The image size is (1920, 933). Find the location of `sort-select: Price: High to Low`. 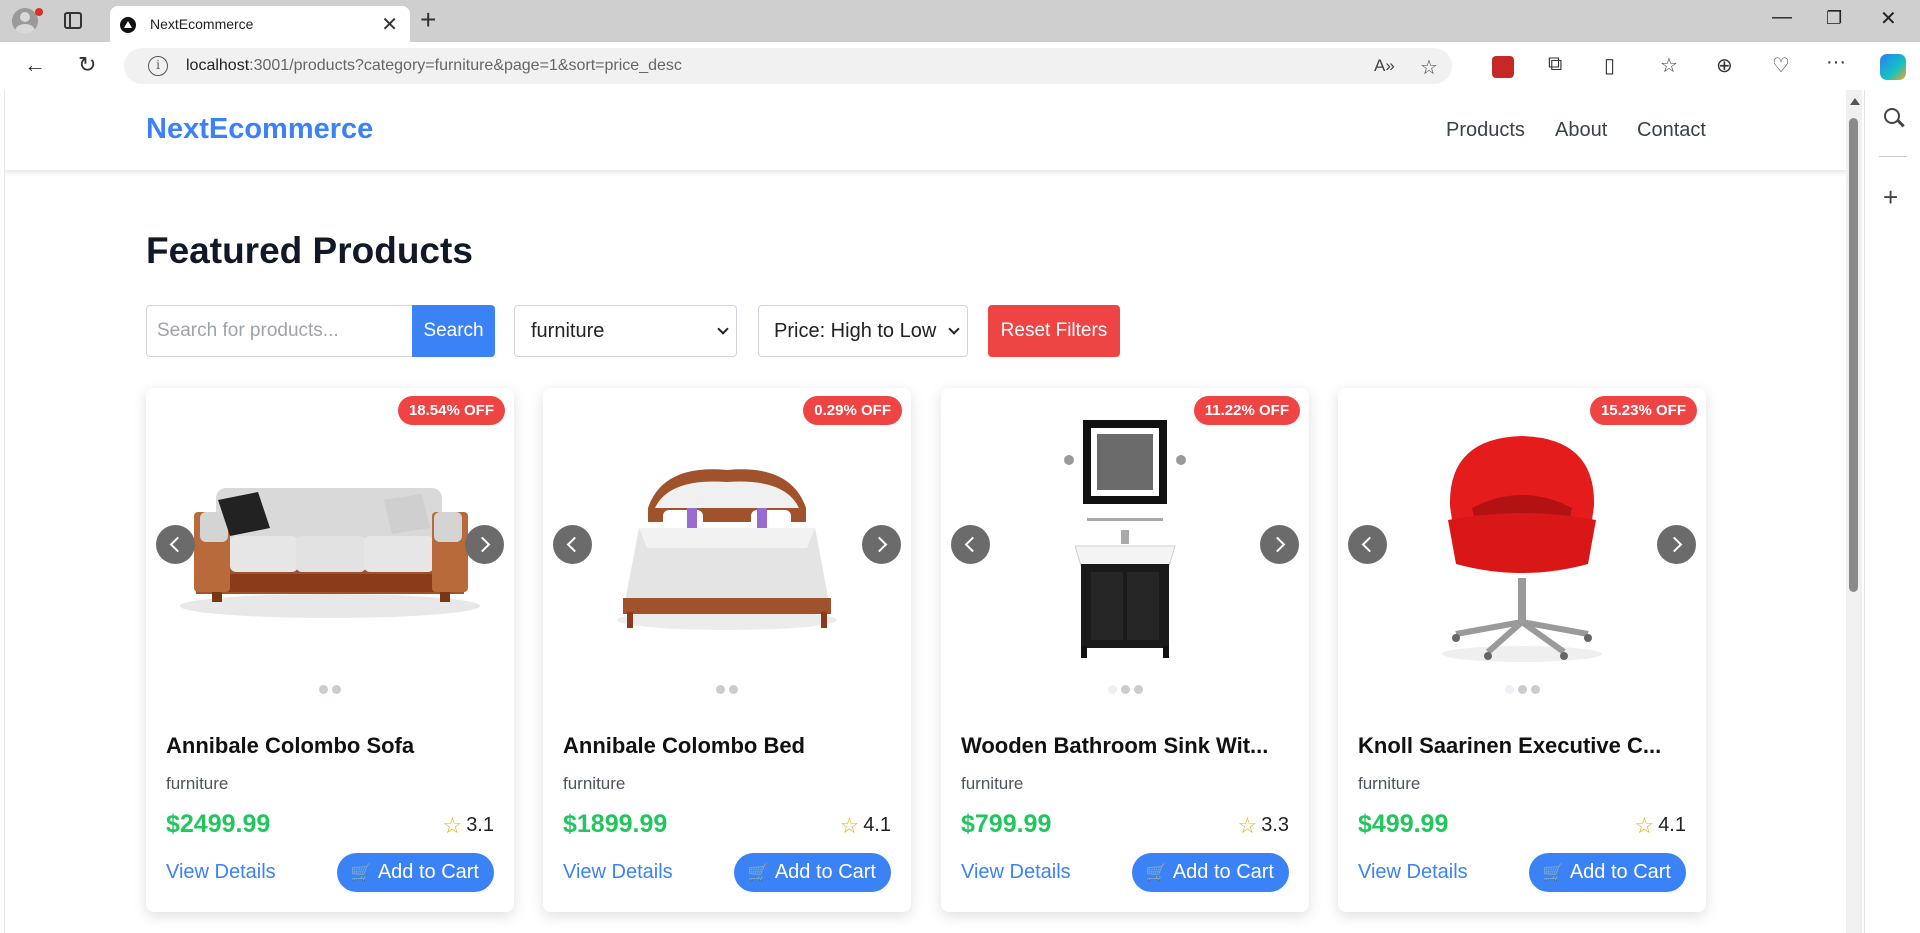

sort-select: Price: High to Low is located at coordinates (863, 331).